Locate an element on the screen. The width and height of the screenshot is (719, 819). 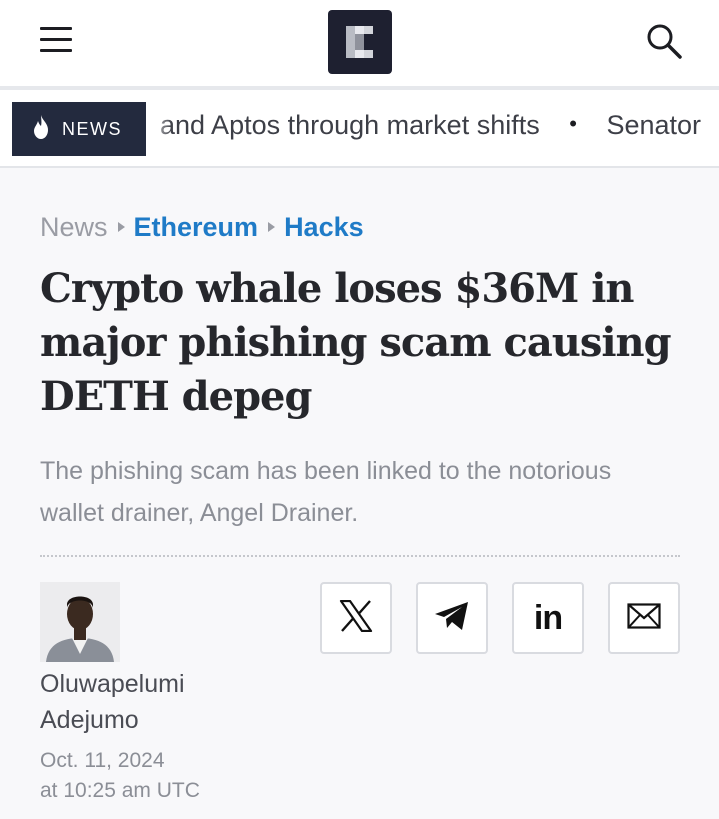
author-name: Oluwapelumi Adejumo is located at coordinates (112, 702).